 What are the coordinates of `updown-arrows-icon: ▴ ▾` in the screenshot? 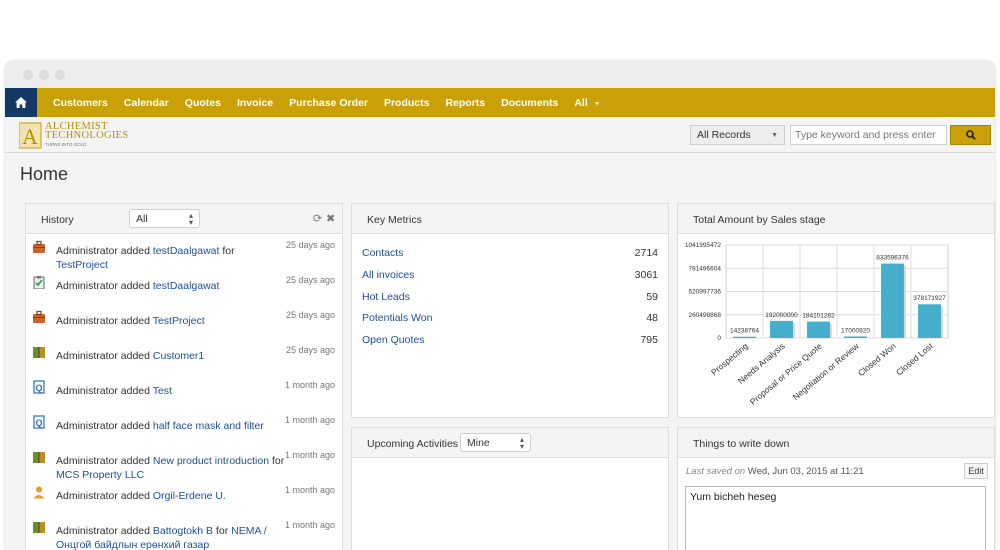 It's located at (190, 218).